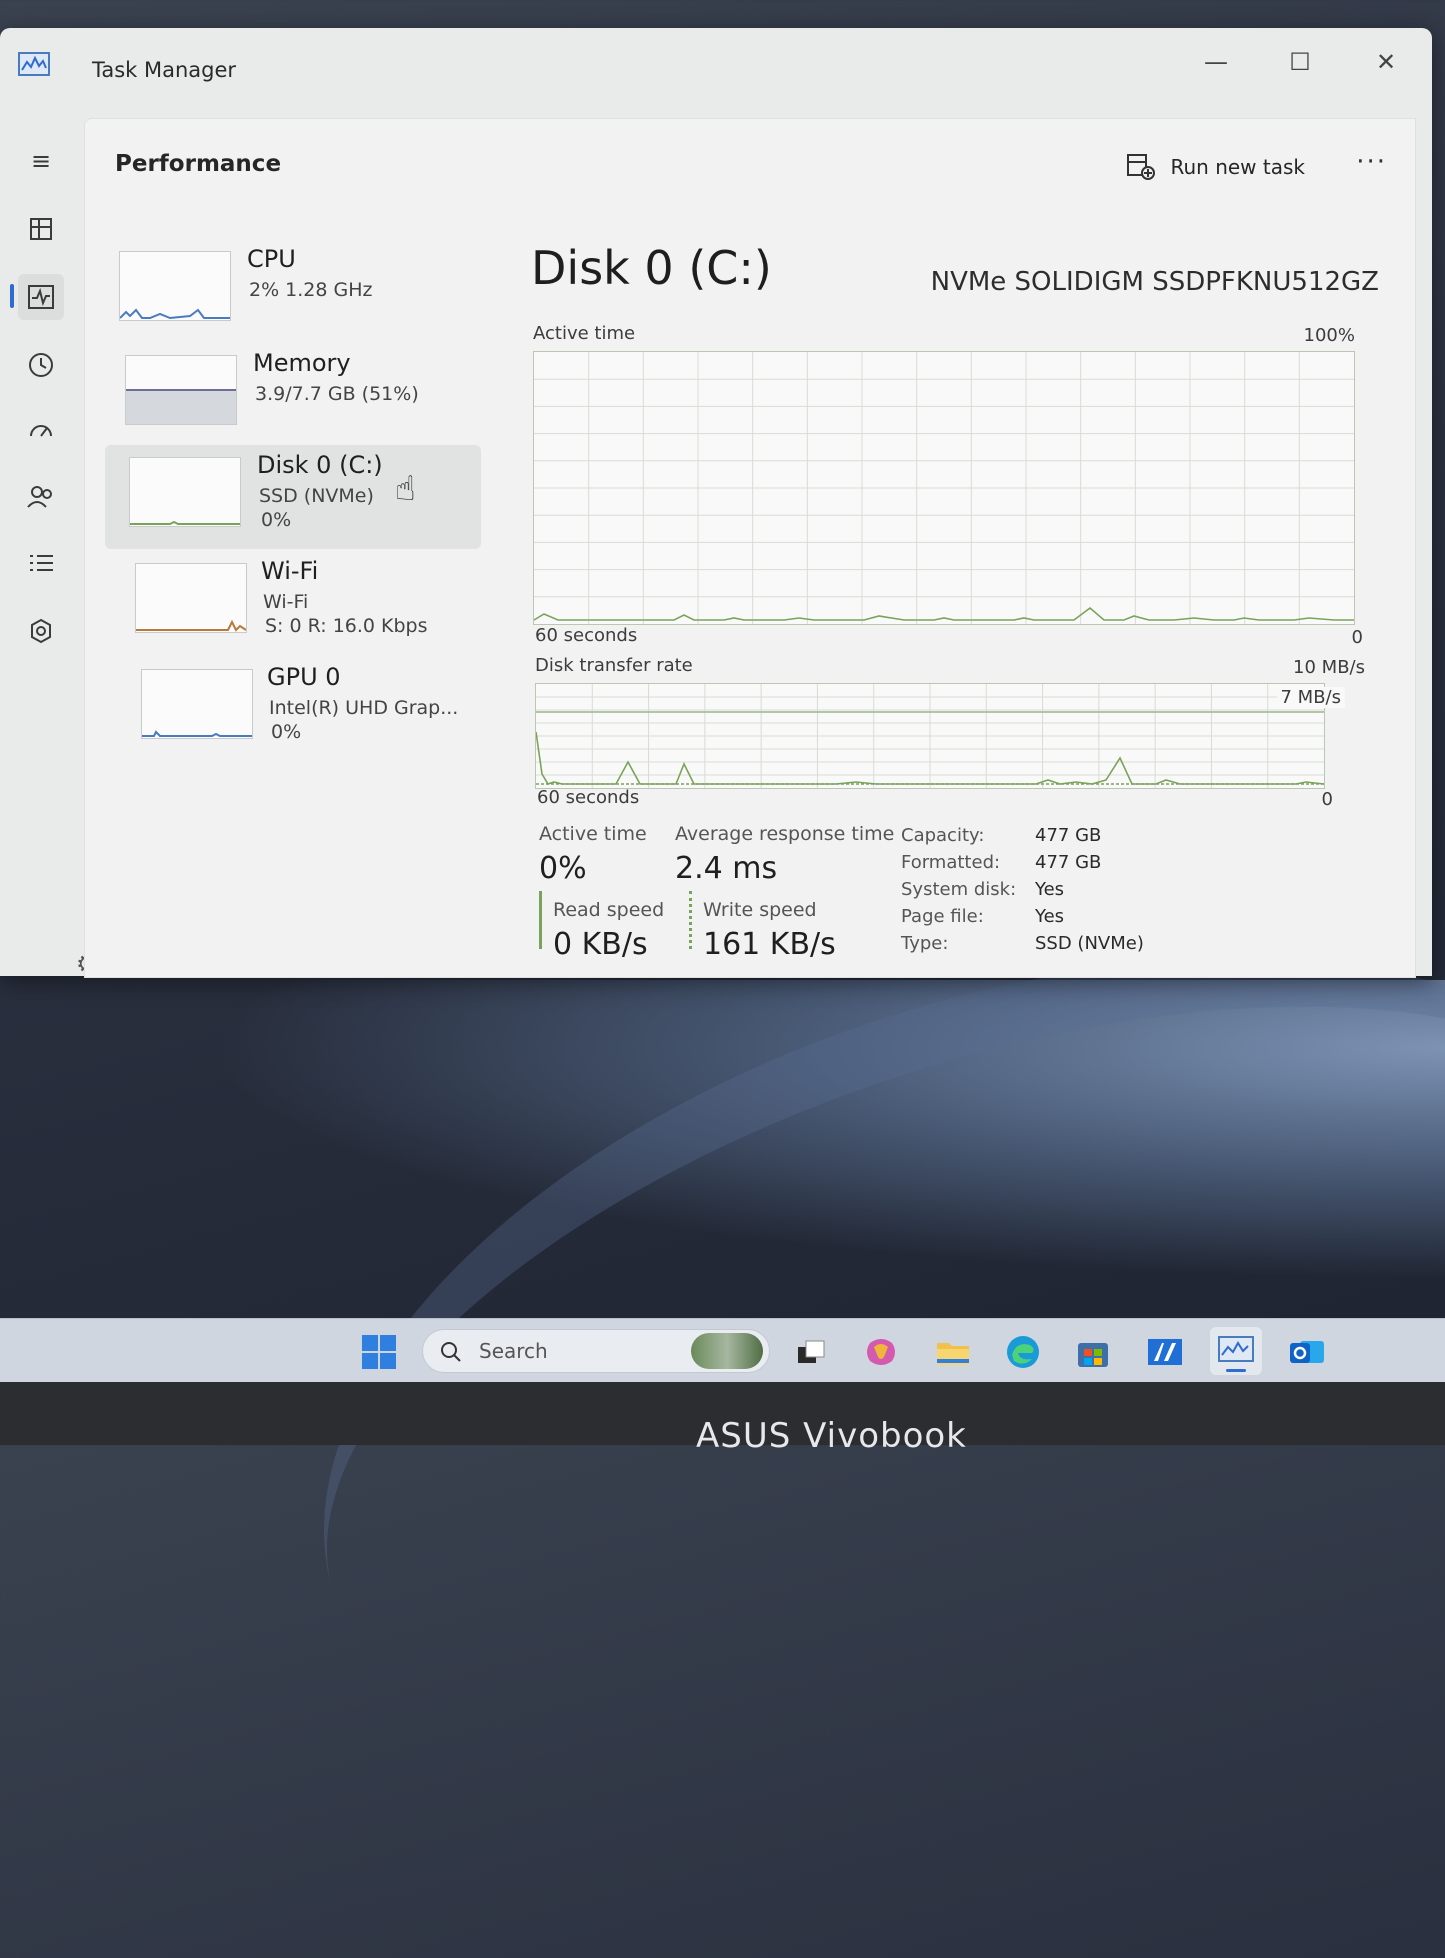  Describe the element at coordinates (12, 296) in the screenshot. I see `active-nav-indicator` at that location.